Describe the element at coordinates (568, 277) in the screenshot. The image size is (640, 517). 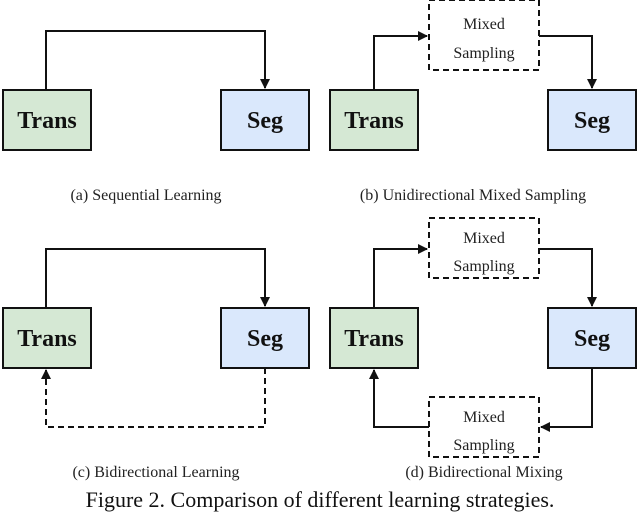
I see `arrow-mix-top-to-seg` at that location.